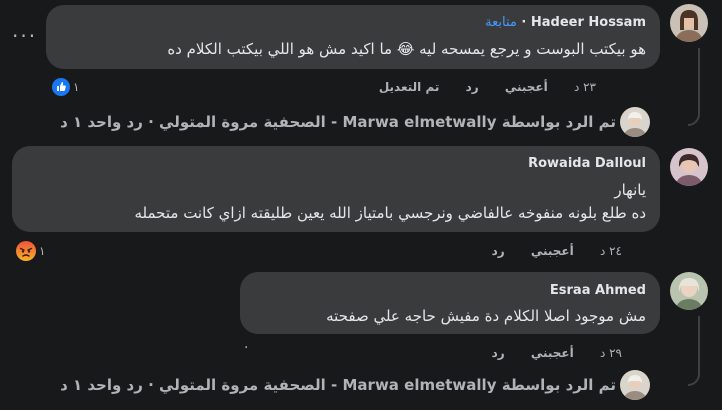 Image resolution: width=722 pixels, height=410 pixels. I want to click on comment-time: ٢٩ د, so click(611, 353).